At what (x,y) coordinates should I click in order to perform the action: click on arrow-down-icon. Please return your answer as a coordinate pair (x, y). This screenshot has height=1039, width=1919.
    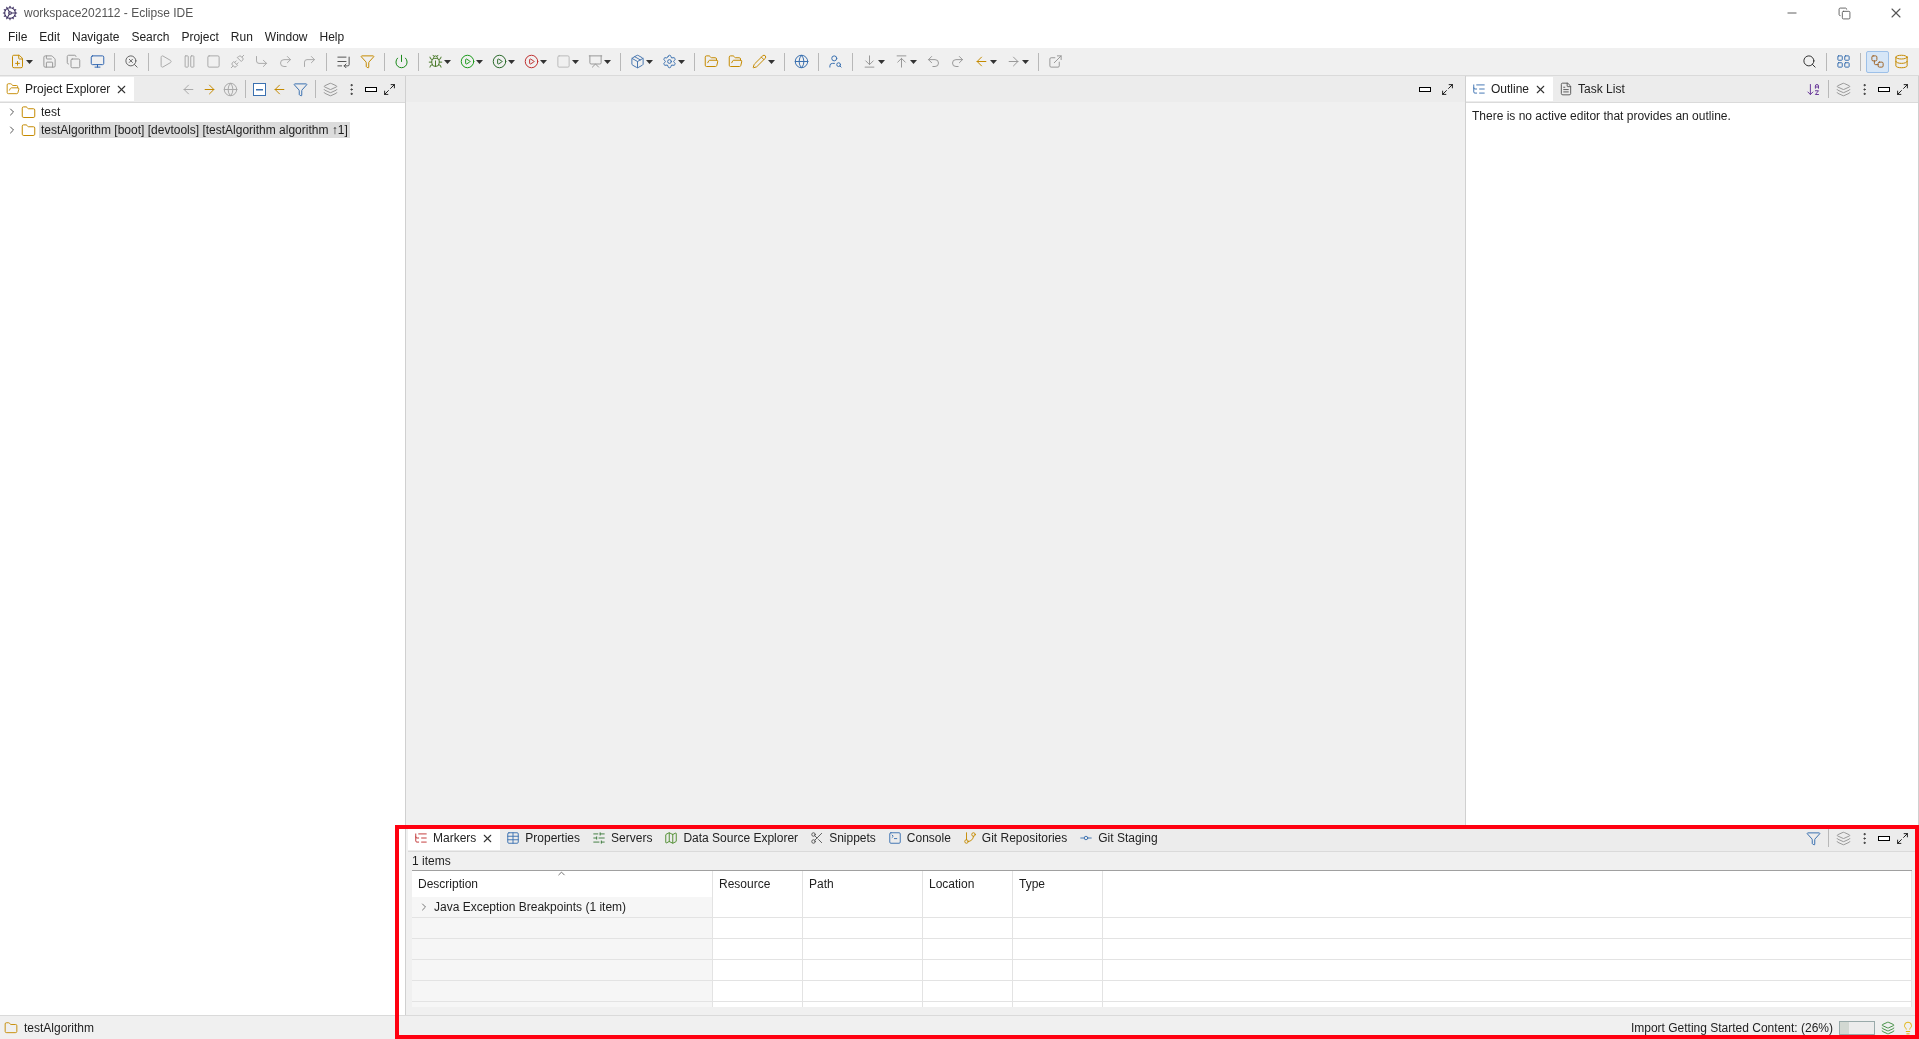
    Looking at the image, I should click on (869, 61).